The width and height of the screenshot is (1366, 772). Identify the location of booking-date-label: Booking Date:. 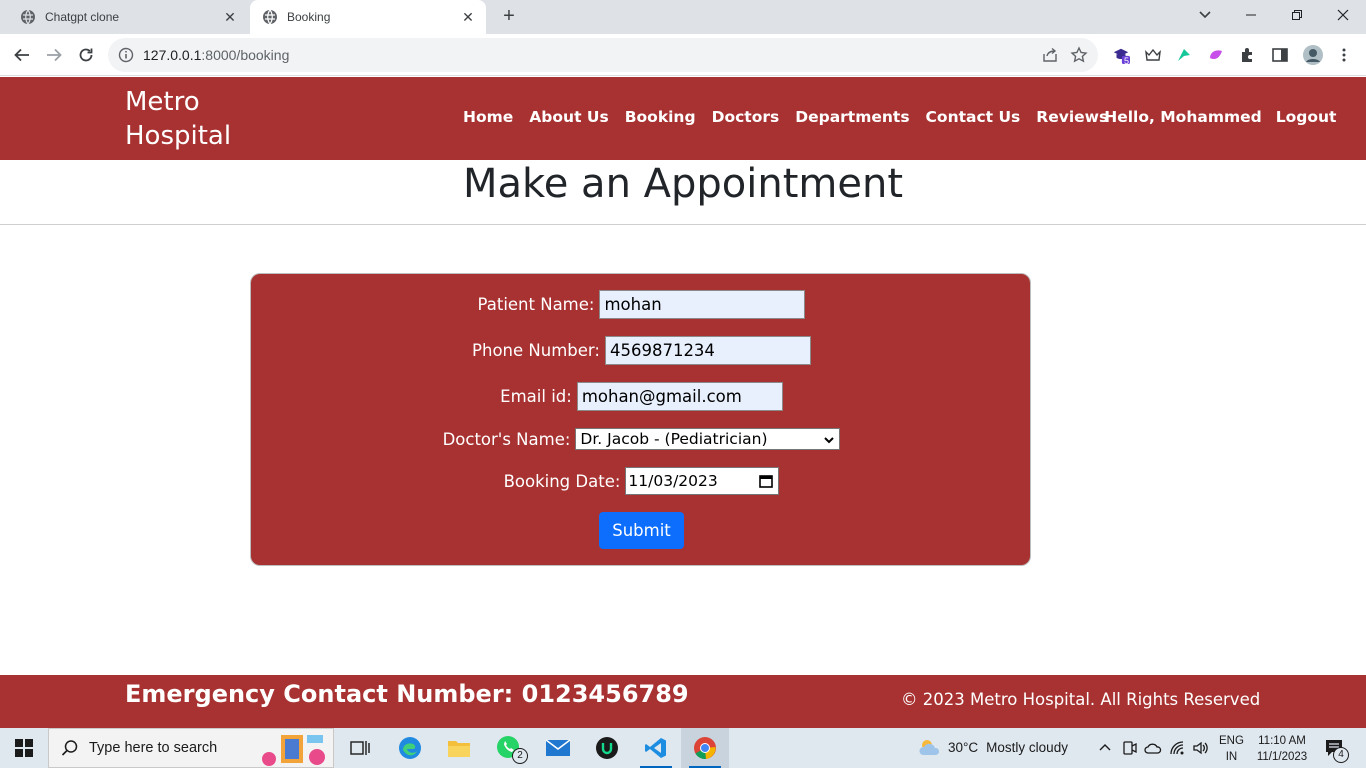
(562, 481).